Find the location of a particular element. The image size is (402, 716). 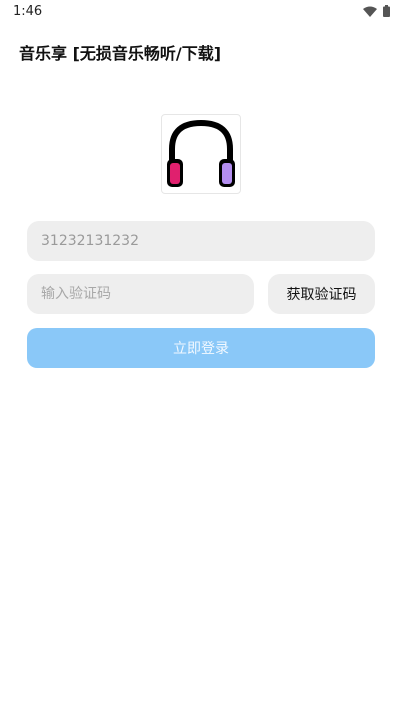

battery-icon is located at coordinates (386, 11).